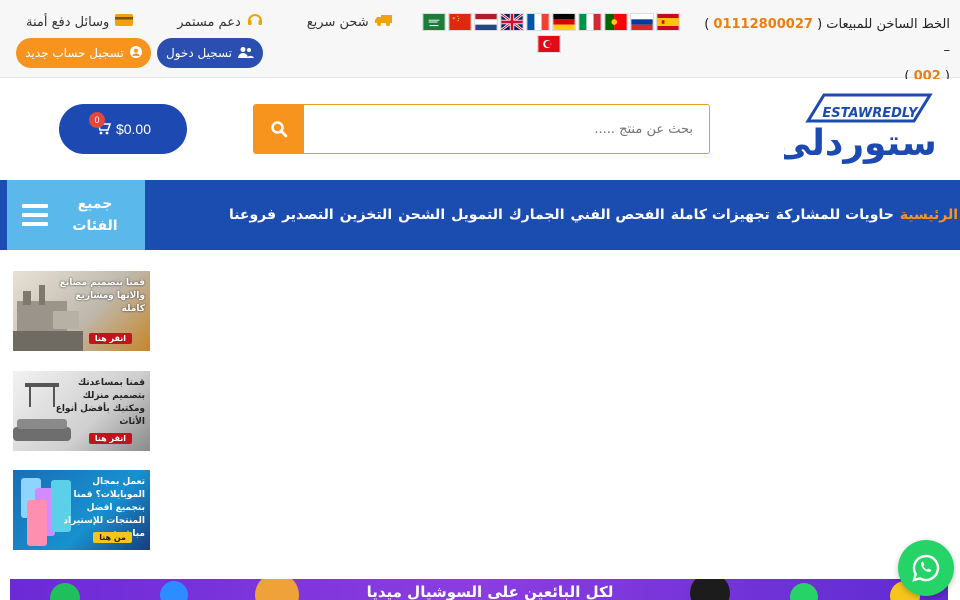  I want to click on feature-continuous-support: دعم مستمر, so click(220, 22).